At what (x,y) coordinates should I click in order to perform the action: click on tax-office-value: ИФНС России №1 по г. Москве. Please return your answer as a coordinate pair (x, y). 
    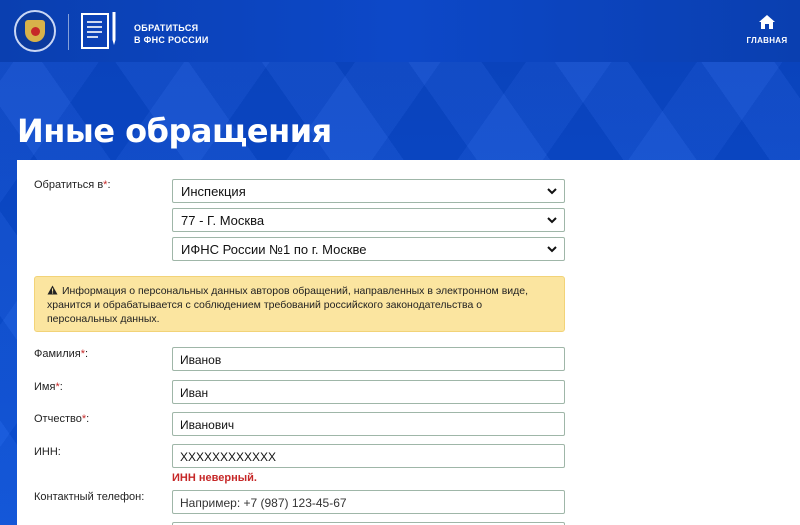
    Looking at the image, I should click on (274, 249).